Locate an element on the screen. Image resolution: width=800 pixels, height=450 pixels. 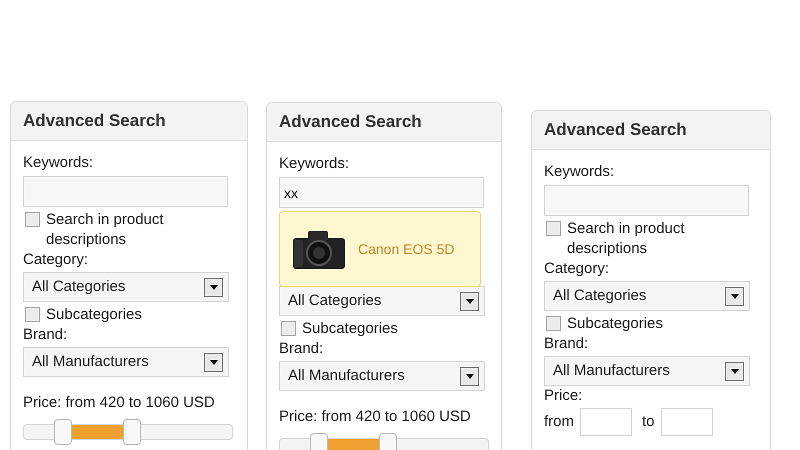
camera-drawing is located at coordinates (319, 249).